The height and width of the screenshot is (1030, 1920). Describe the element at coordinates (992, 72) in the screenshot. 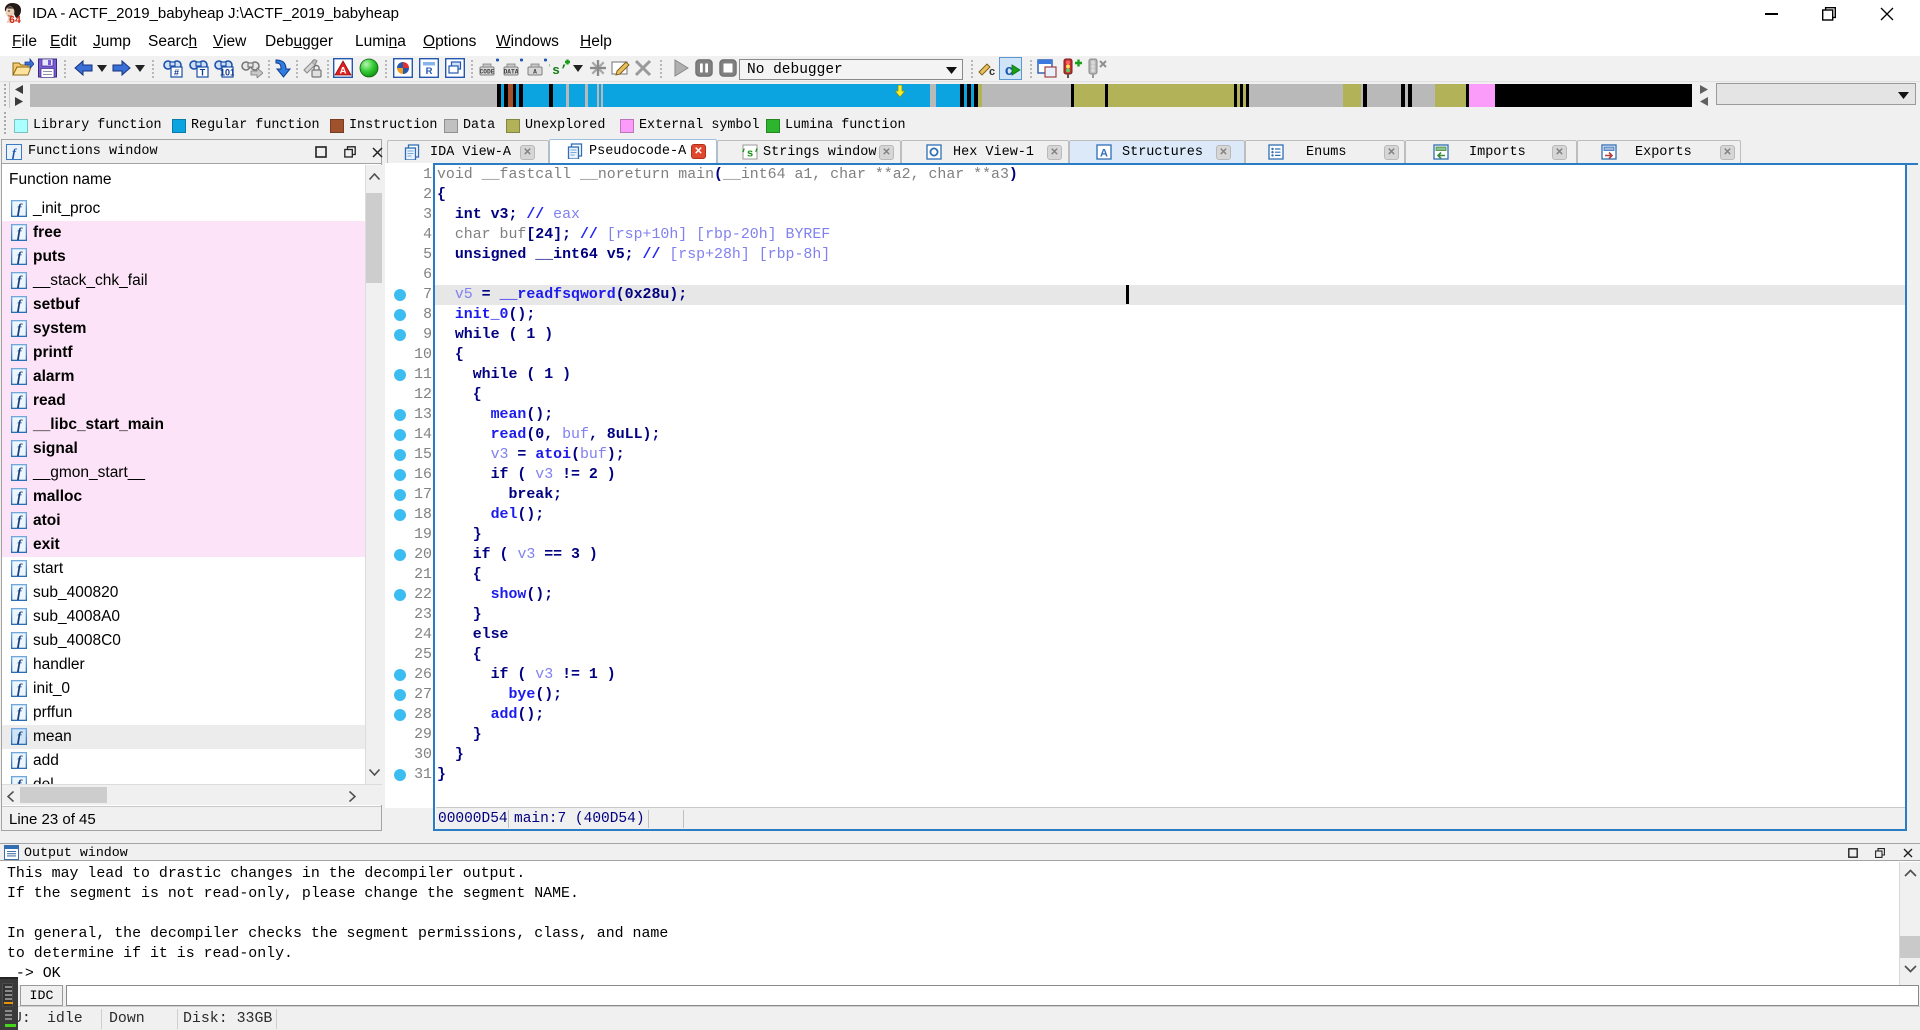

I see `svg-text: c` at that location.